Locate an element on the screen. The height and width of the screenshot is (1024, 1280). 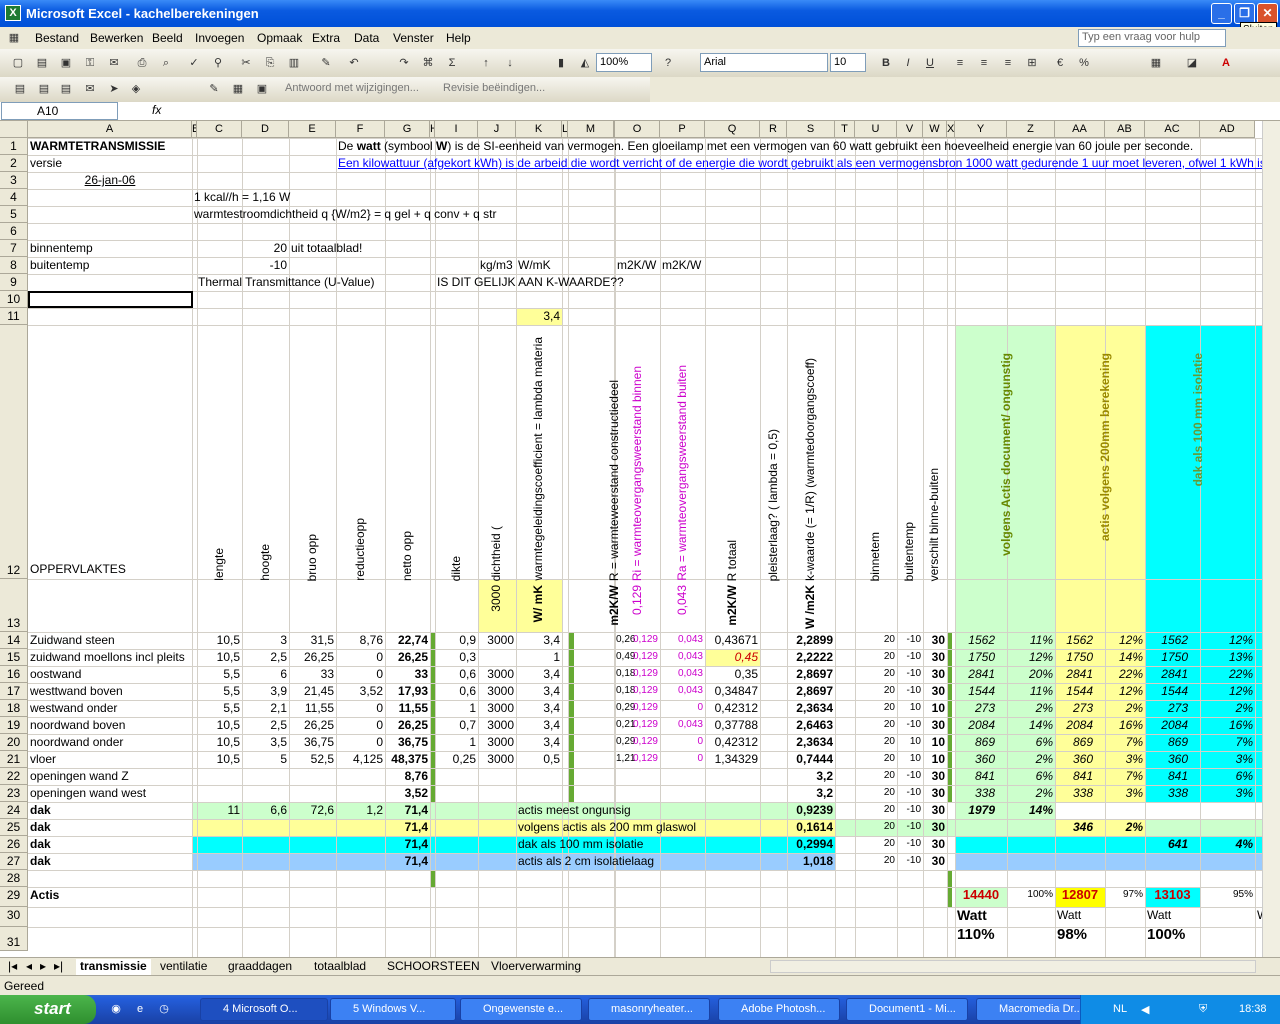
row-header-20: 20 is located at coordinates (14, 742).